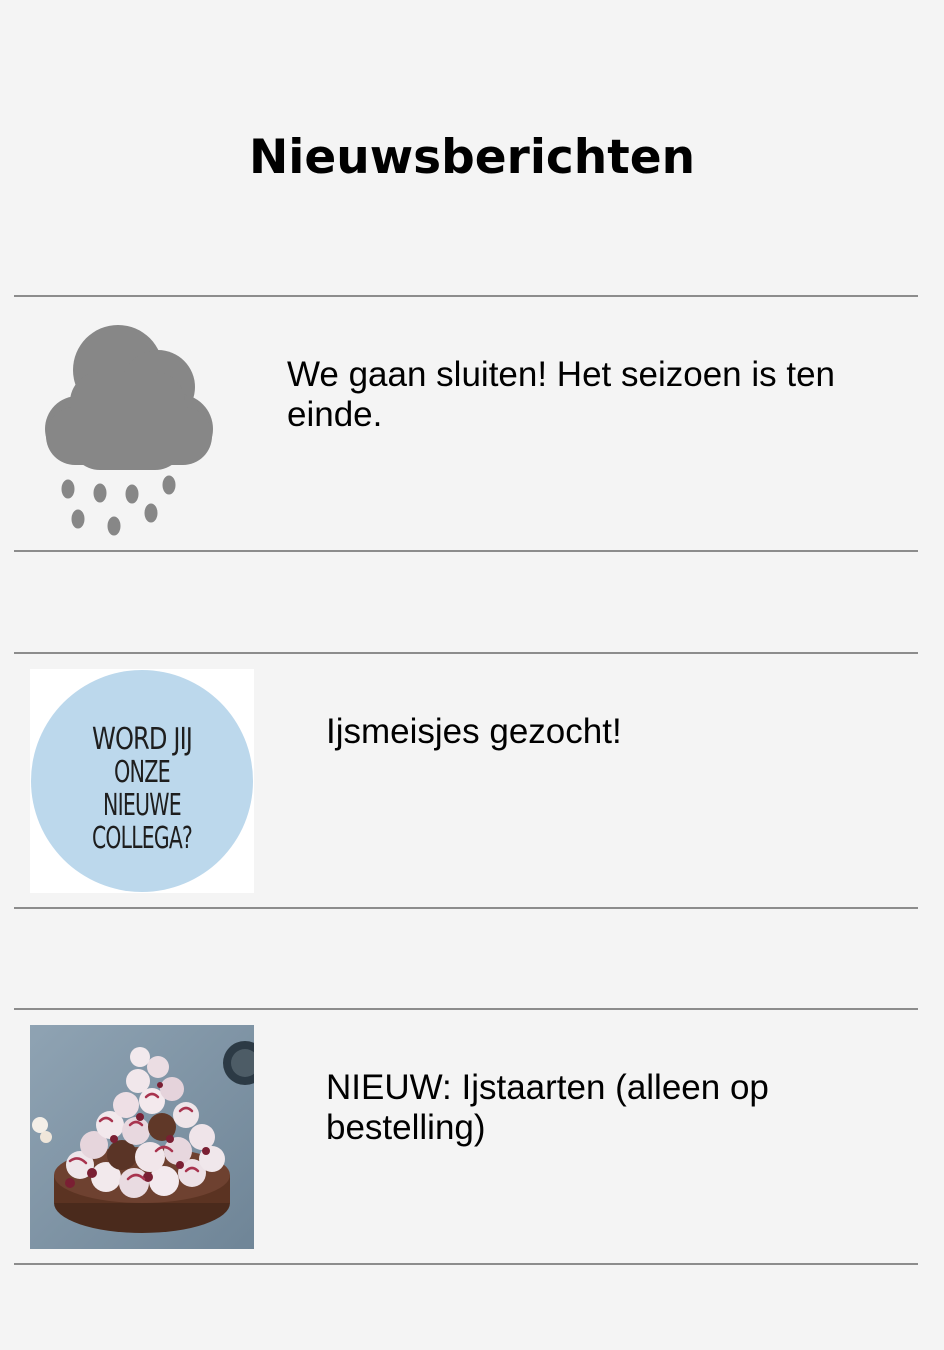  I want to click on page-title: Nieuwsberichten, so click(472, 157).